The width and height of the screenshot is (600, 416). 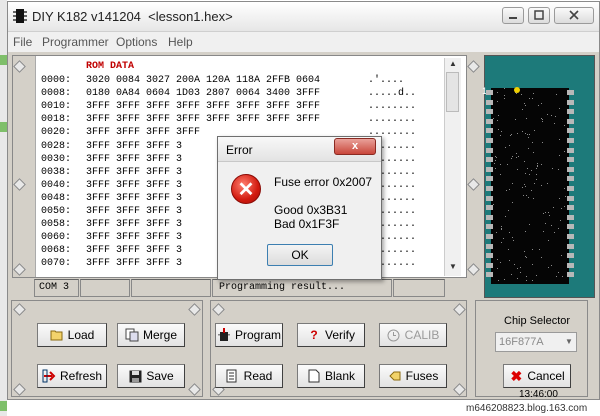 I want to click on calib-button: CALIB, so click(x=413, y=335).